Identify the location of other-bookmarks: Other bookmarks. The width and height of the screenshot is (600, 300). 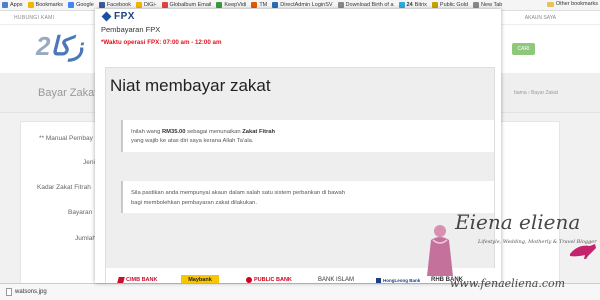
(570, 4).